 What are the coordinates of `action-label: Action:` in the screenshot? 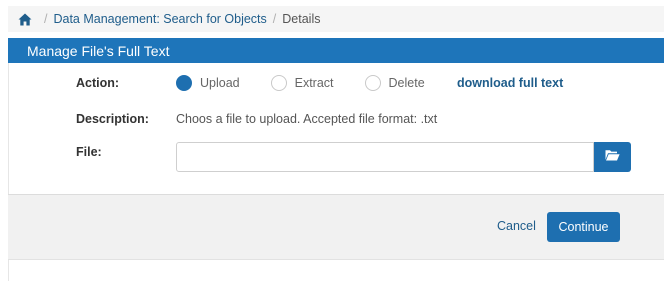 It's located at (98, 83).